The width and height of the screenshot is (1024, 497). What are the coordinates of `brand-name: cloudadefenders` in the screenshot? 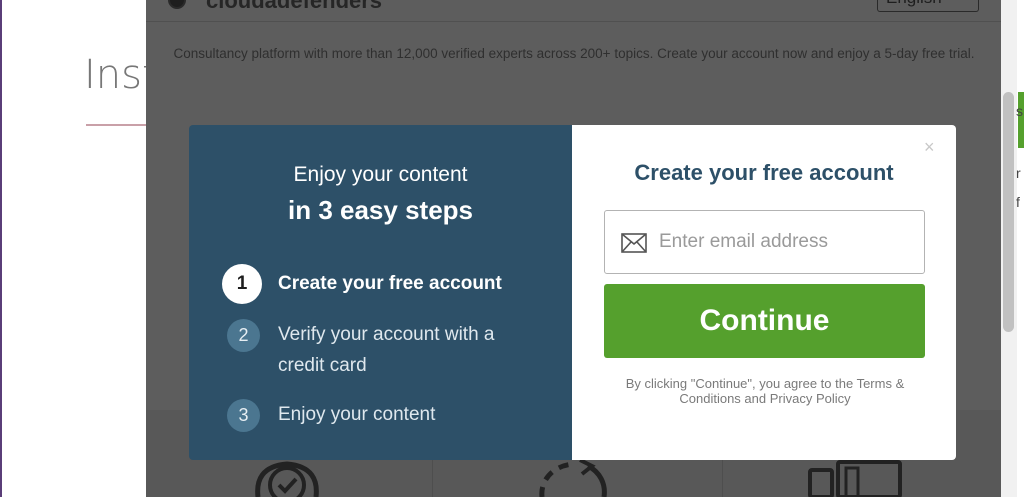 It's located at (294, 6).